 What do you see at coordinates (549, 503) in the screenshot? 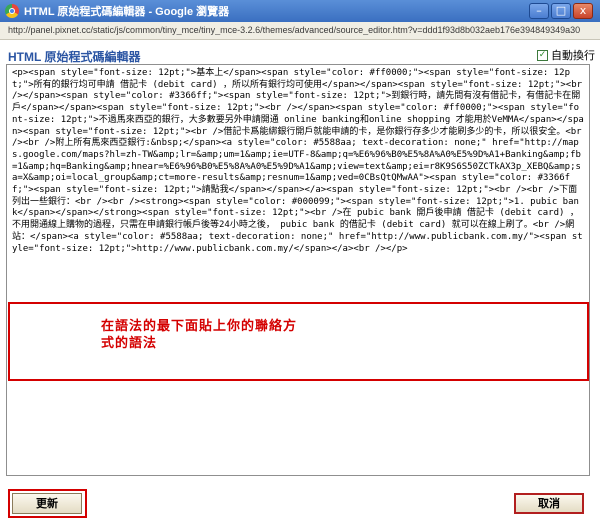
I see `cancel-button: 取消` at bounding box center [549, 503].